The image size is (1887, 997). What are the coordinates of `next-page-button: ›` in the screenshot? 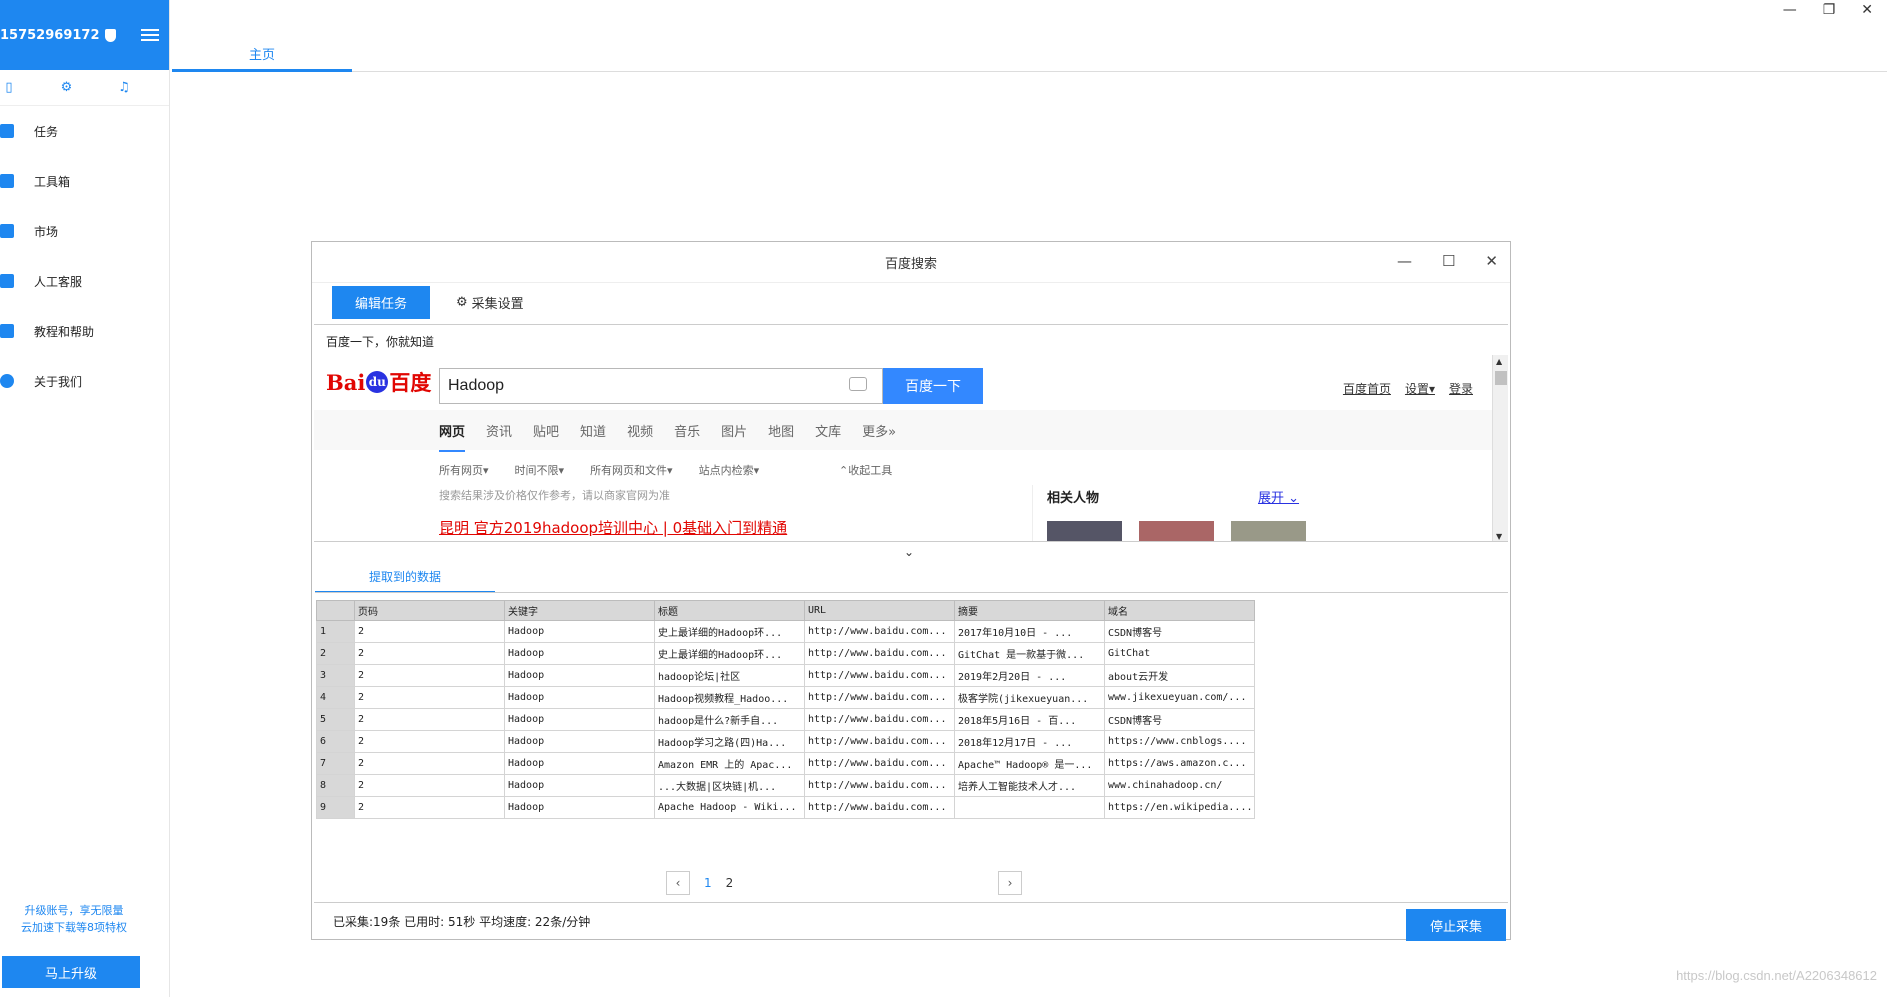 It's located at (1010, 883).